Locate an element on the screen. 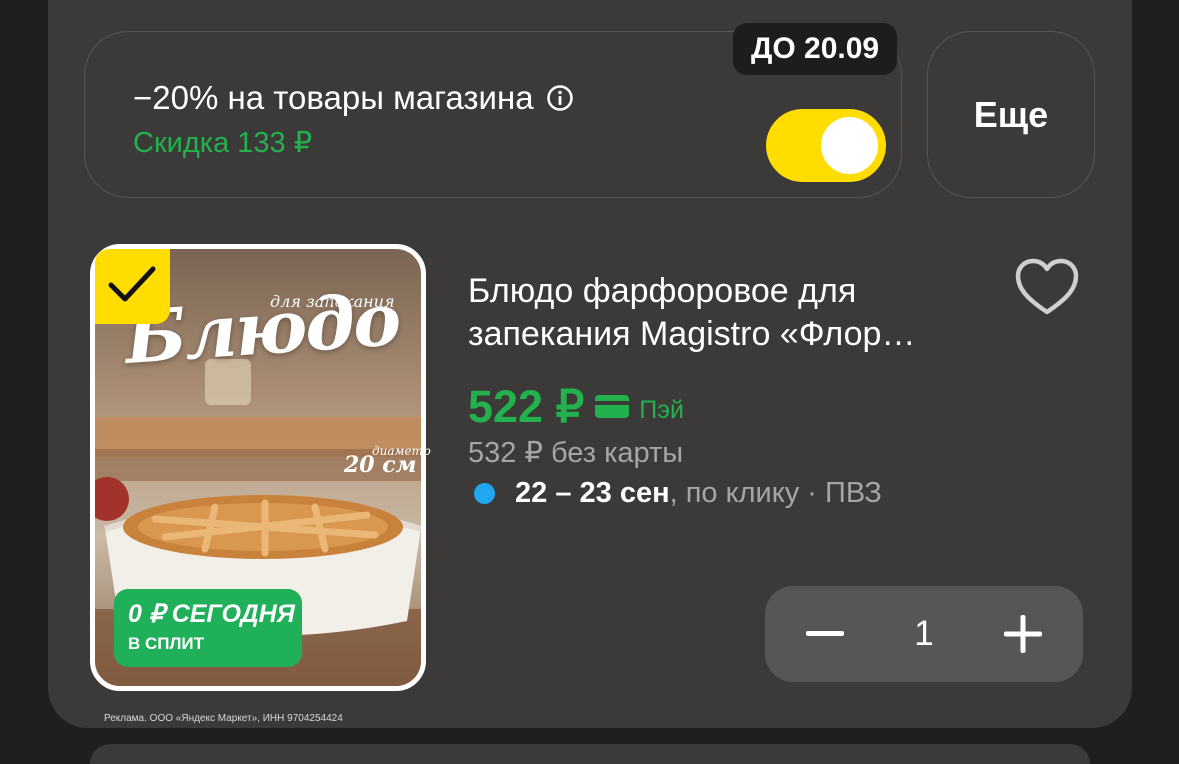 The height and width of the screenshot is (764, 1179). old-price: 532 ₽ без карты is located at coordinates (576, 453).